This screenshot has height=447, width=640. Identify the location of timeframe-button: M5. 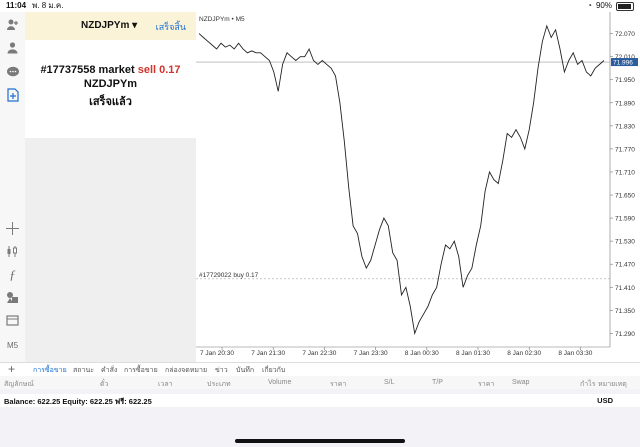
(12, 345).